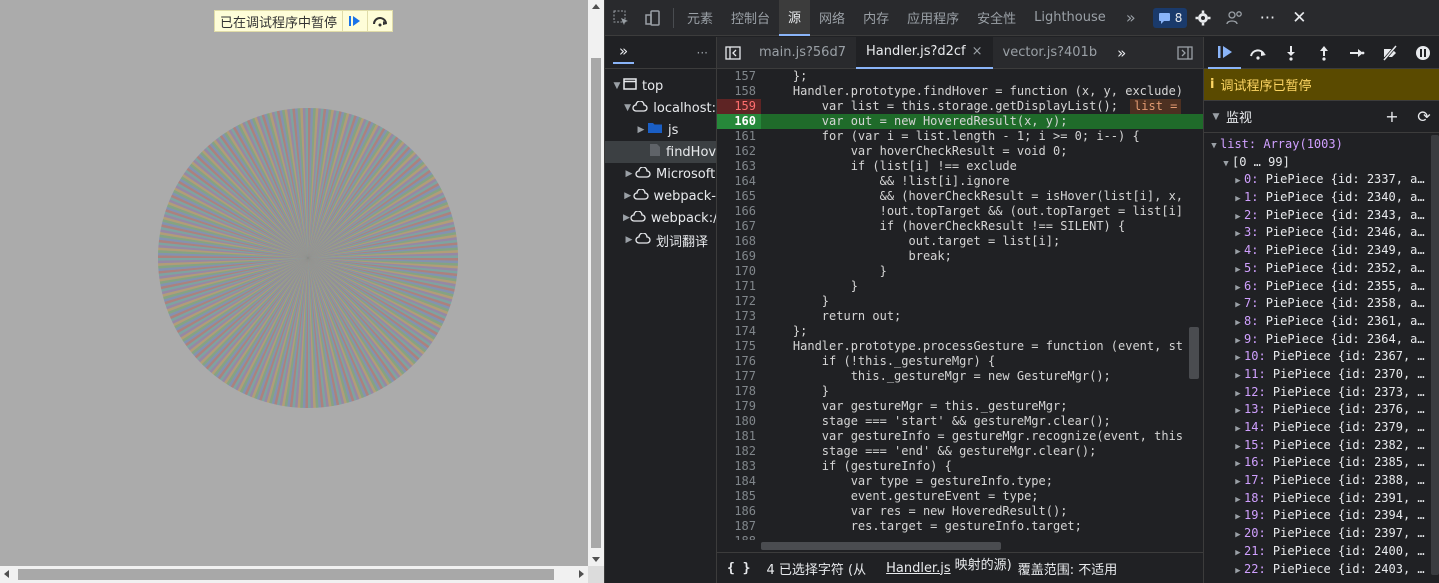  What do you see at coordinates (739, 166) in the screenshot?
I see `line-number: 163` at bounding box center [739, 166].